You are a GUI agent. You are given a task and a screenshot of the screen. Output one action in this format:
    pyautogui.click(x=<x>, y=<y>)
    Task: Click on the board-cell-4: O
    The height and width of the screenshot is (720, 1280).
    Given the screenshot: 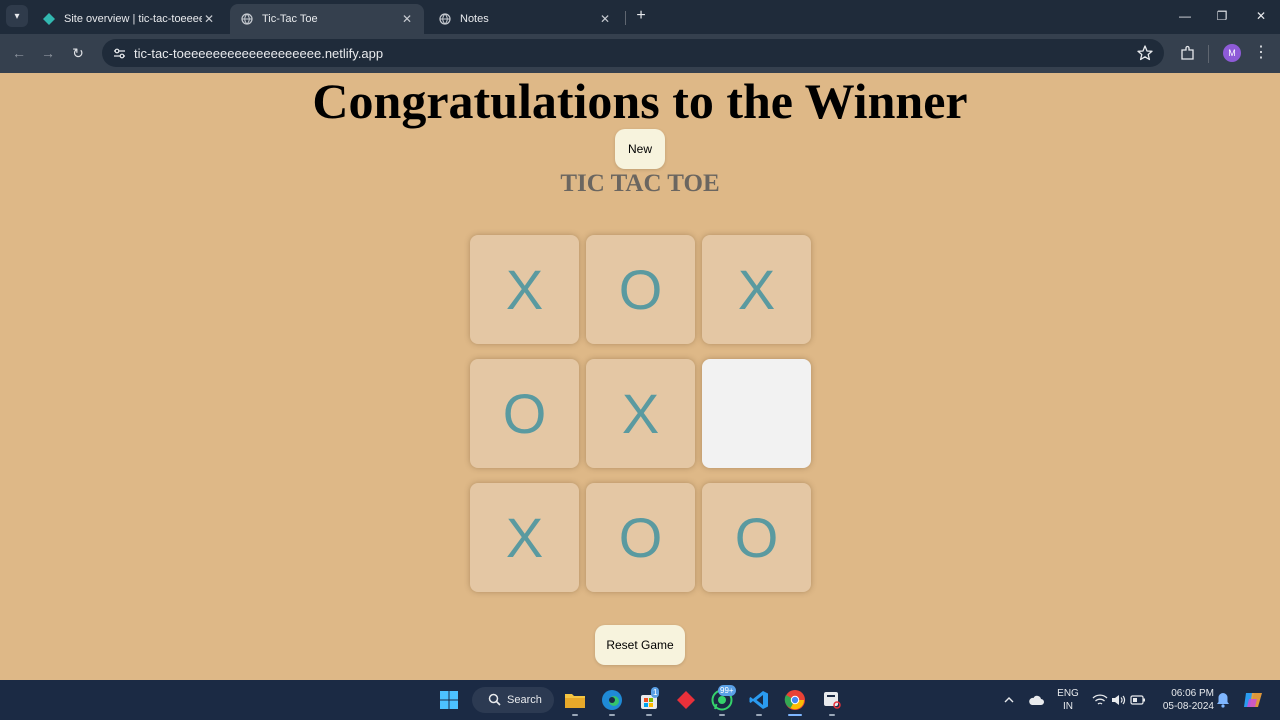 What is the action you would take?
    pyautogui.click(x=524, y=413)
    